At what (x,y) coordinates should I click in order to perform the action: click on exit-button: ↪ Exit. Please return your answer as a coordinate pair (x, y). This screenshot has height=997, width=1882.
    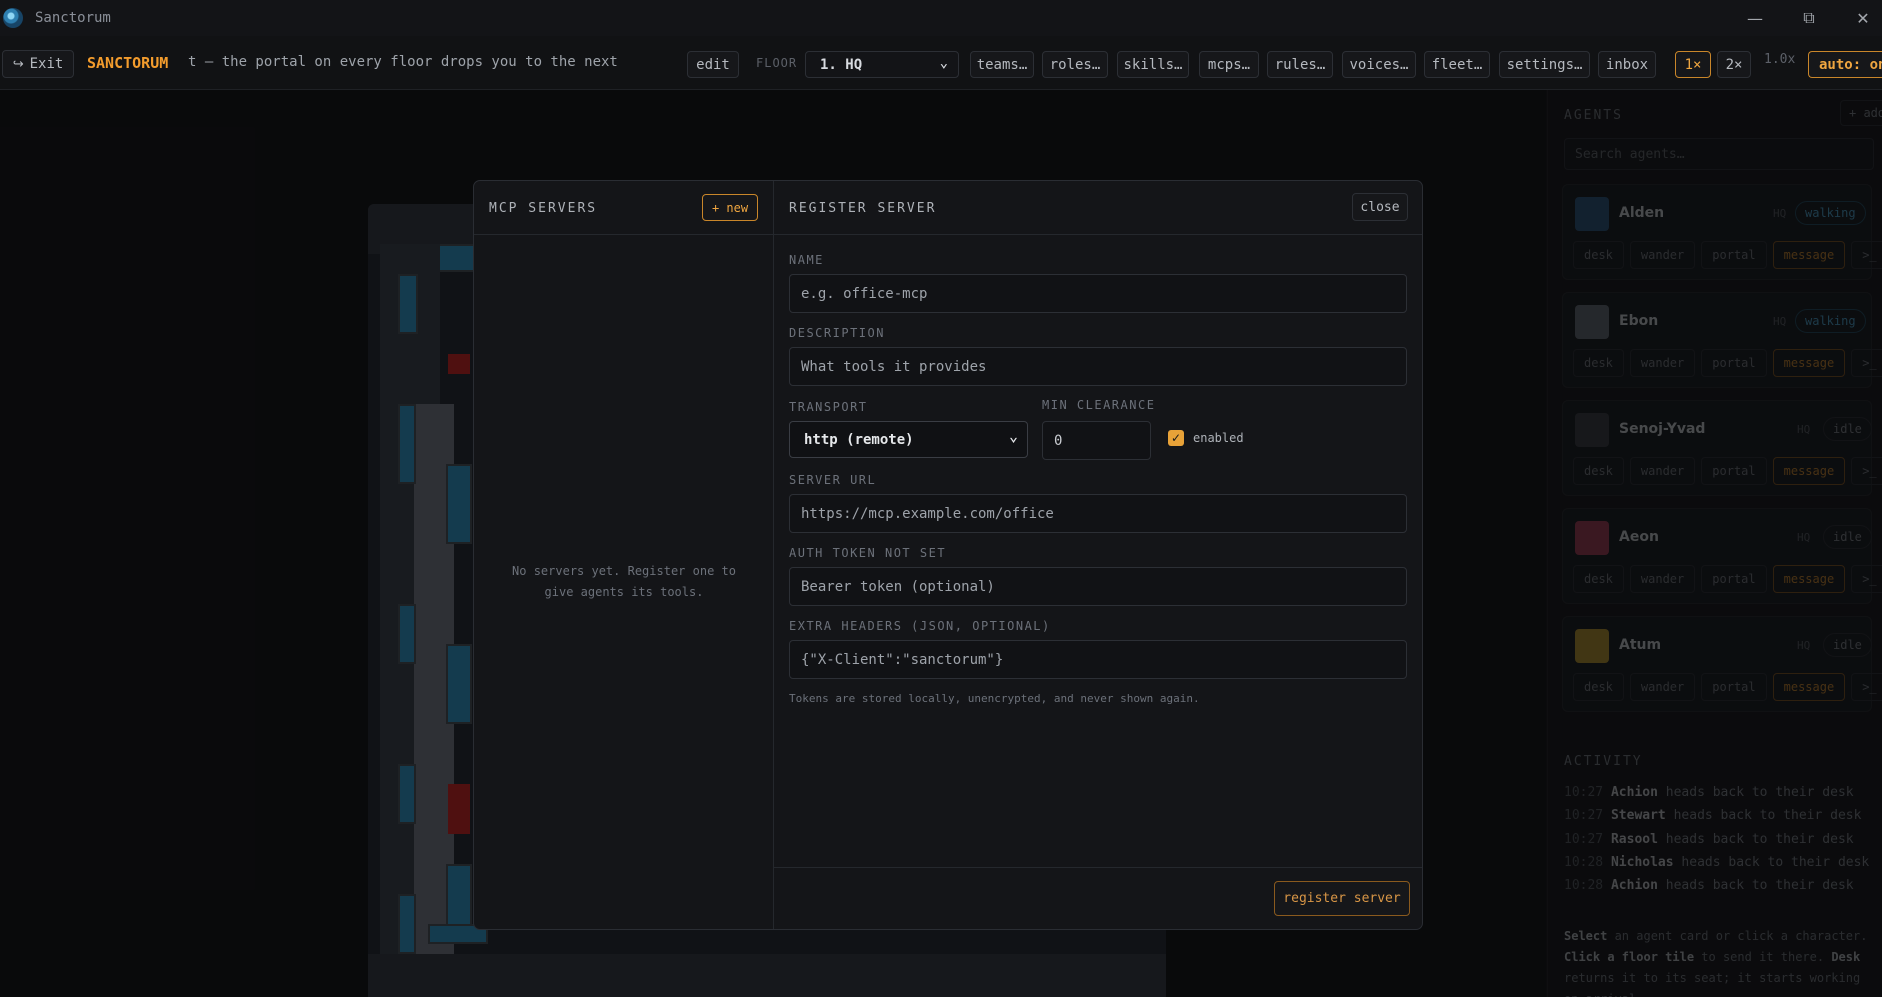
    Looking at the image, I should click on (38, 64).